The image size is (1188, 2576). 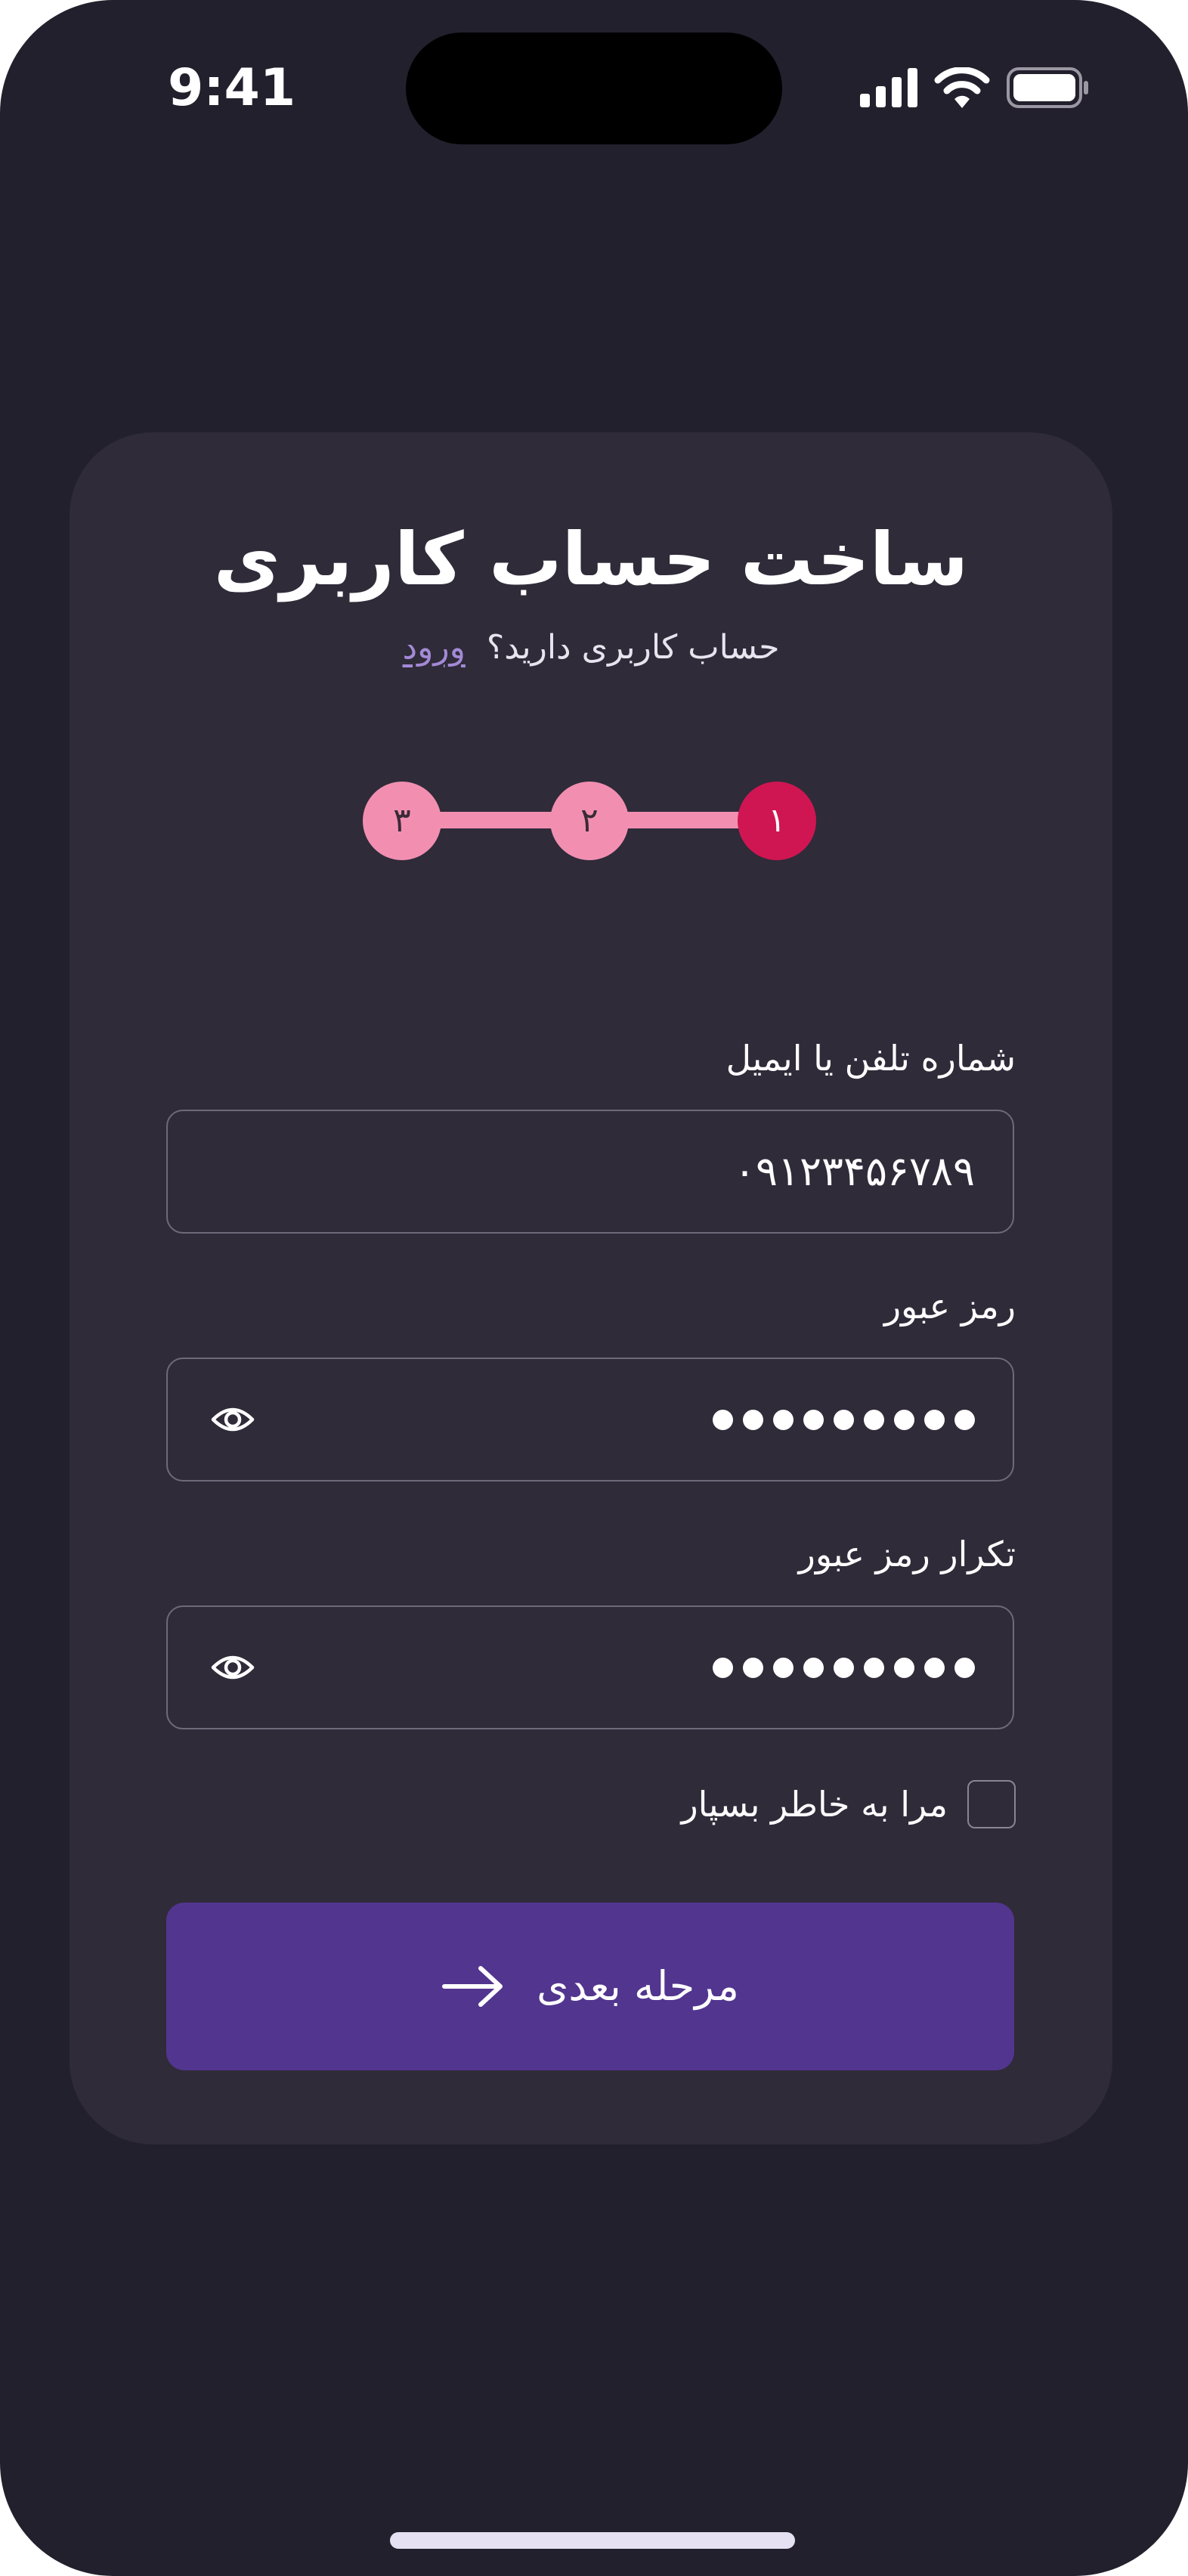 What do you see at coordinates (435, 647) in the screenshot?
I see `login-link: ورود` at bounding box center [435, 647].